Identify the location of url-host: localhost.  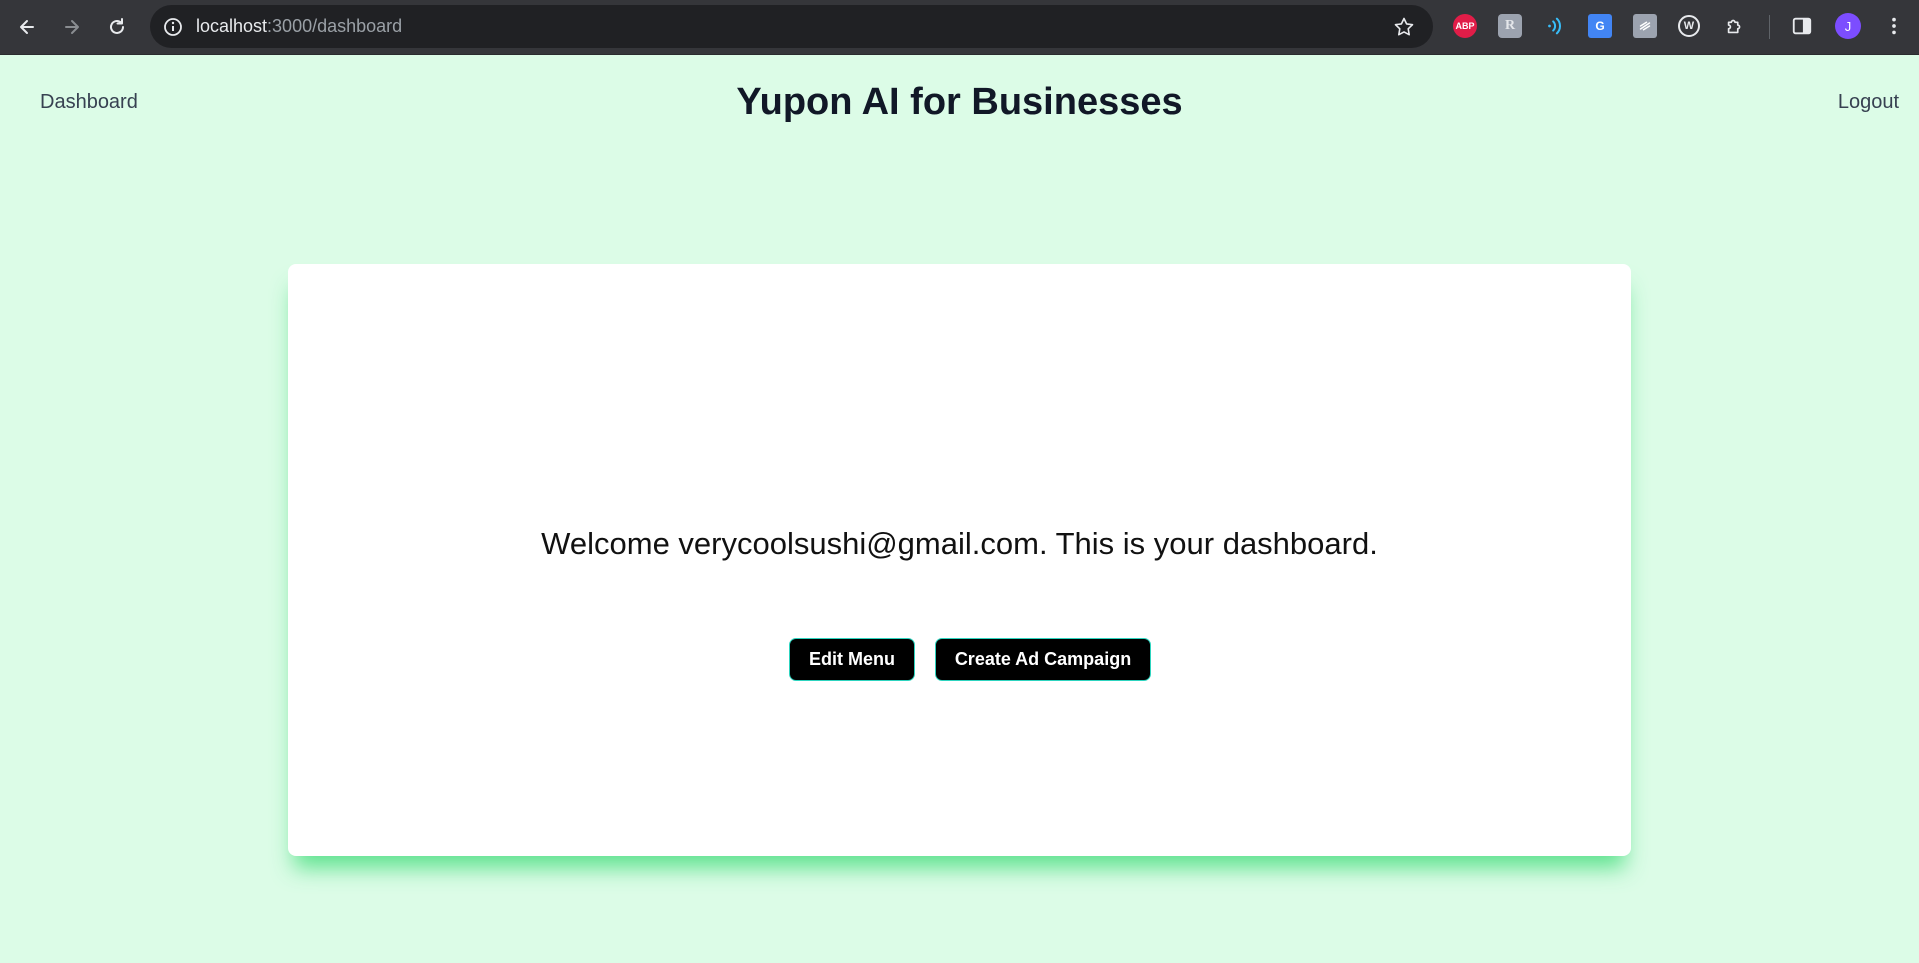
(232, 26).